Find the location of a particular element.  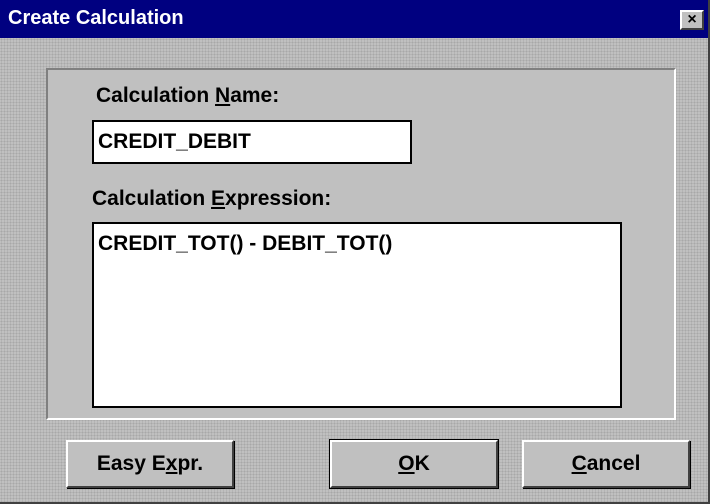

calculation-name-label: Calculation Name: is located at coordinates (188, 95).